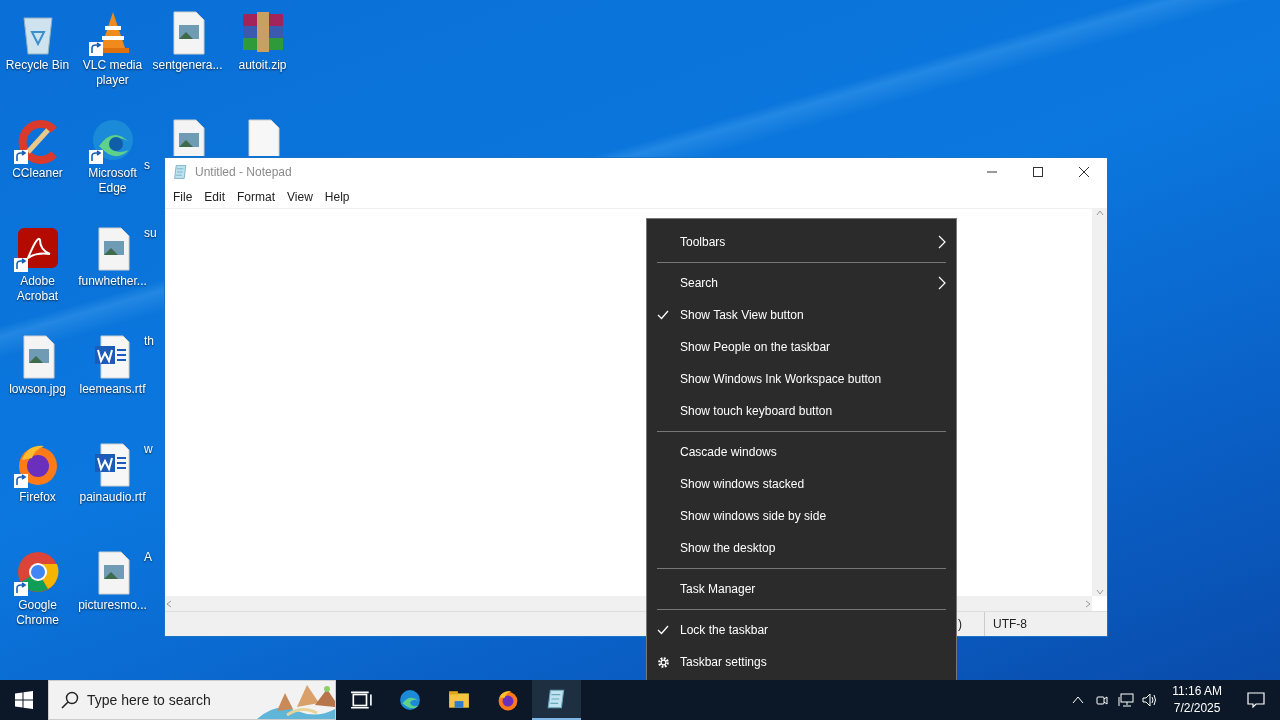 The height and width of the screenshot is (720, 1280). I want to click on desktop-icon-label: VLC media player, so click(112, 73).